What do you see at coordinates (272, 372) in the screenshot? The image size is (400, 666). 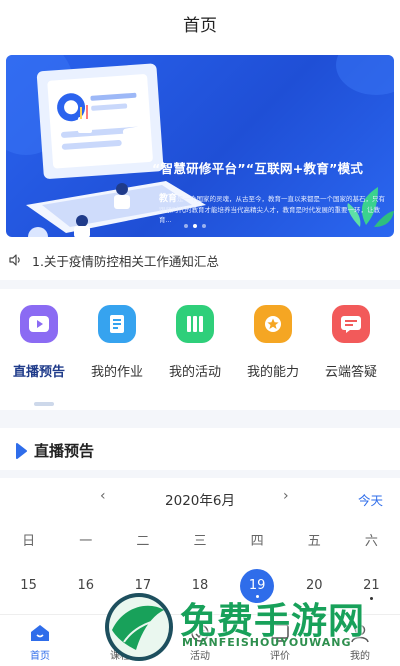 I see `quick-link-label: 我的能力` at bounding box center [272, 372].